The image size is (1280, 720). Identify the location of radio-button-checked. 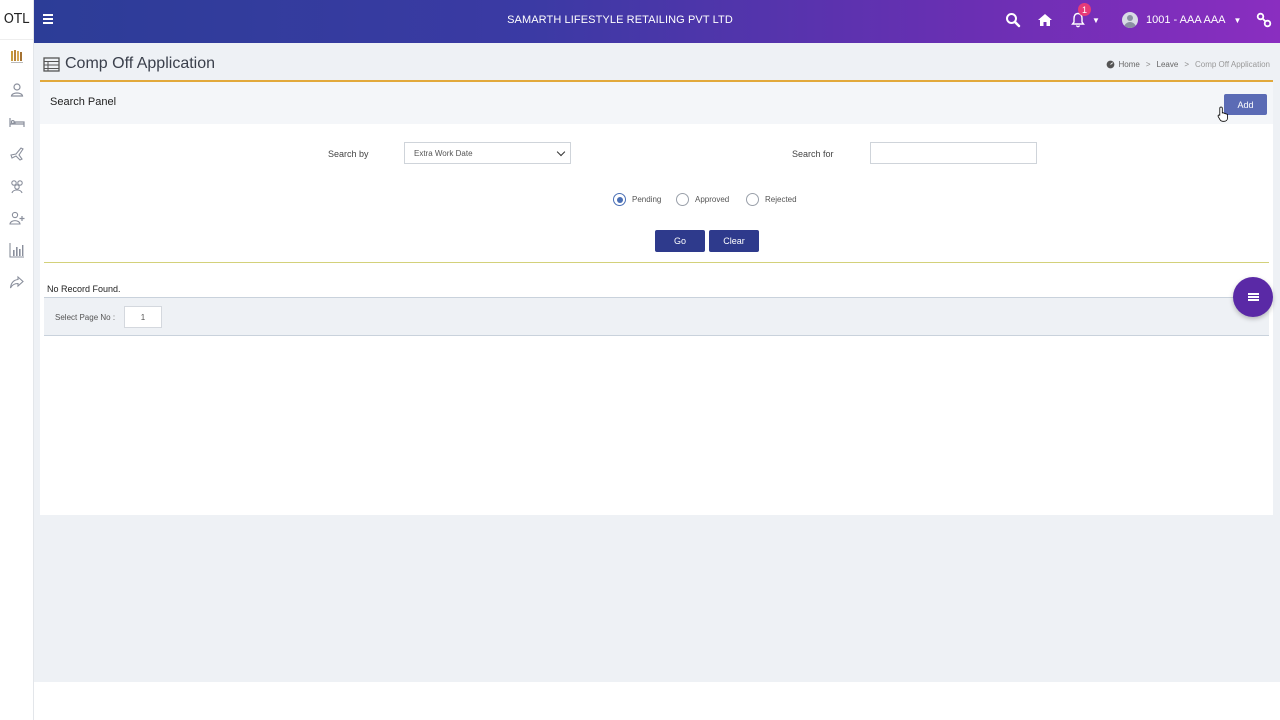
(619, 199).